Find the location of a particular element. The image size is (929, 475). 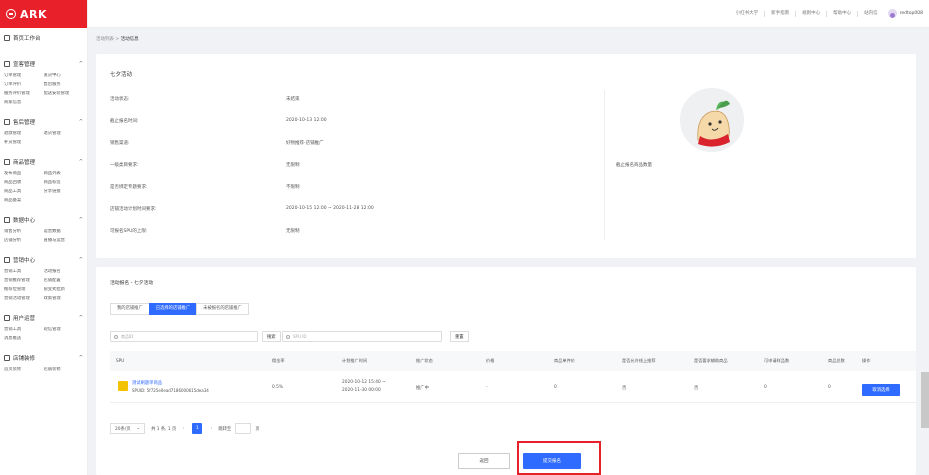

nav-group-header: 店铺装修 ^ is located at coordinates (43, 358).